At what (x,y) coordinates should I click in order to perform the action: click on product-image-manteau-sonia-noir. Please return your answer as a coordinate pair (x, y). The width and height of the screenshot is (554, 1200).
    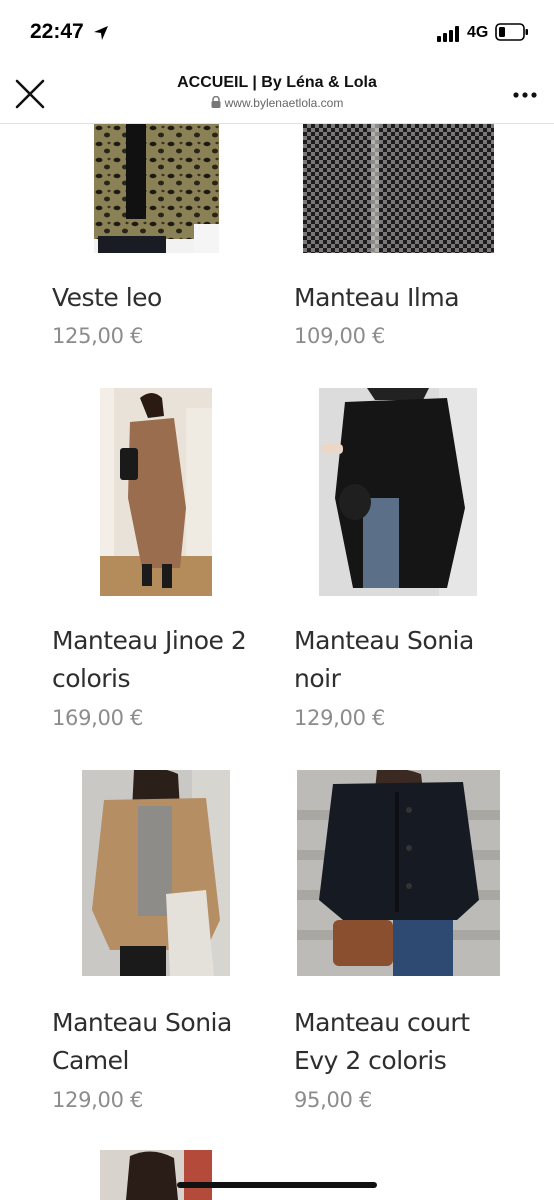
    Looking at the image, I should click on (398, 492).